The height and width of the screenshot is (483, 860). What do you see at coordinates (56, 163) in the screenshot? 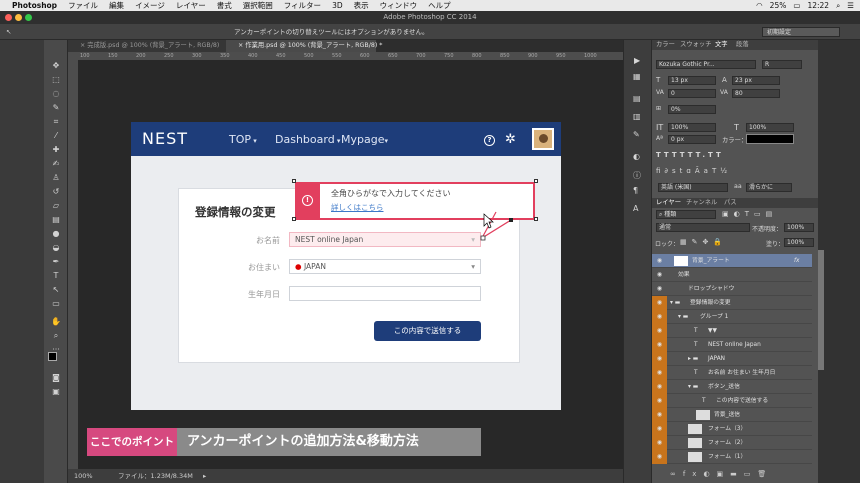
I see `brush-tool-icon: ✍` at bounding box center [56, 163].